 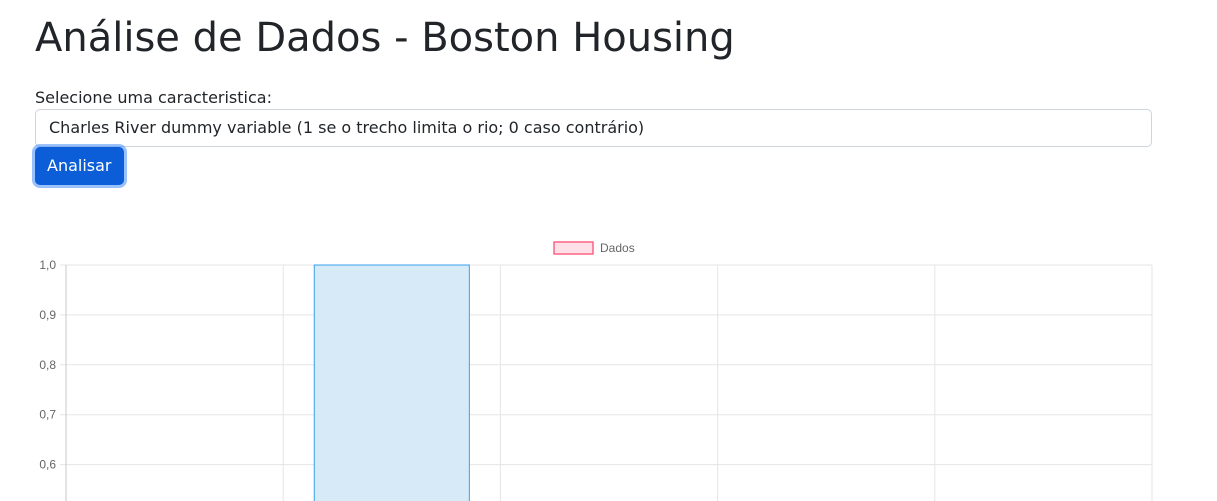 I want to click on y-tick-label: 0,8, so click(x=47, y=365).